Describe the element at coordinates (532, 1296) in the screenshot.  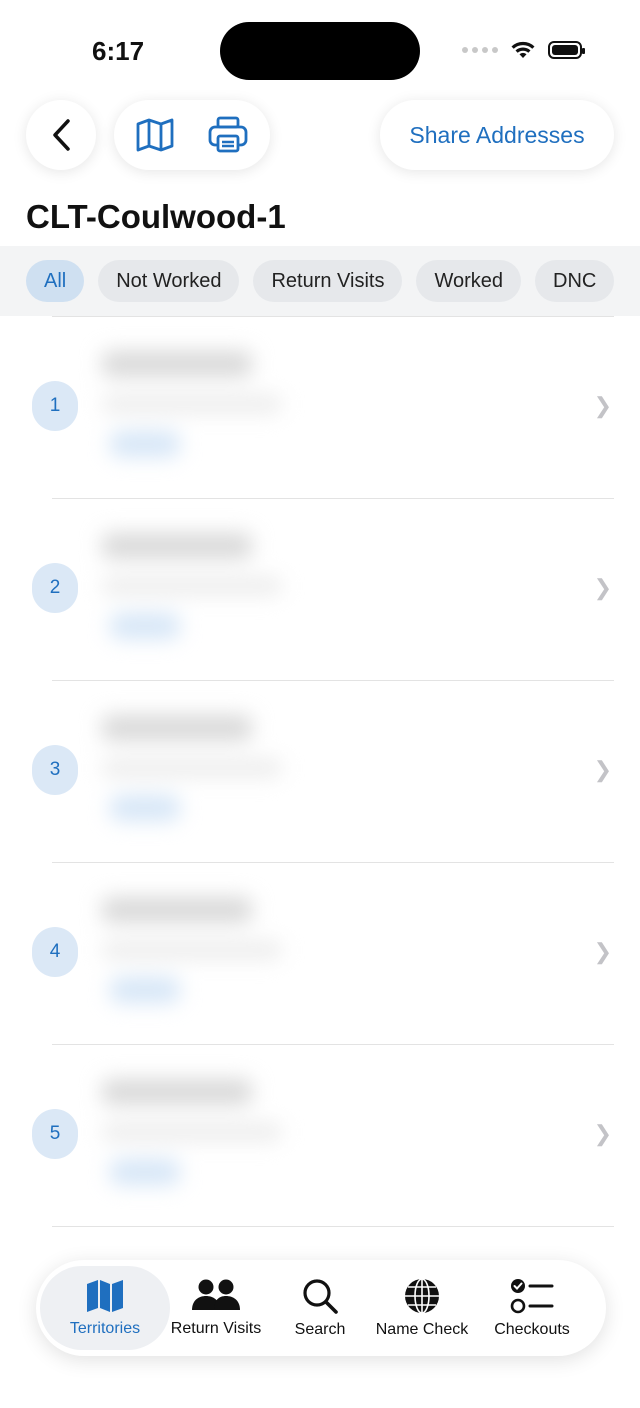
I see `checklist-icon` at that location.